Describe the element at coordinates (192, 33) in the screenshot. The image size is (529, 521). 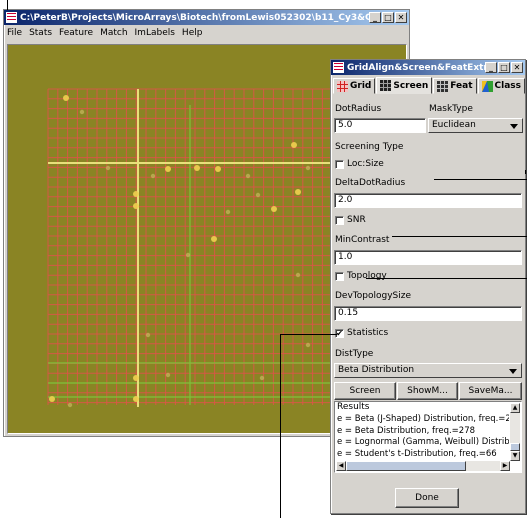
I see `menu-help: Help` at that location.